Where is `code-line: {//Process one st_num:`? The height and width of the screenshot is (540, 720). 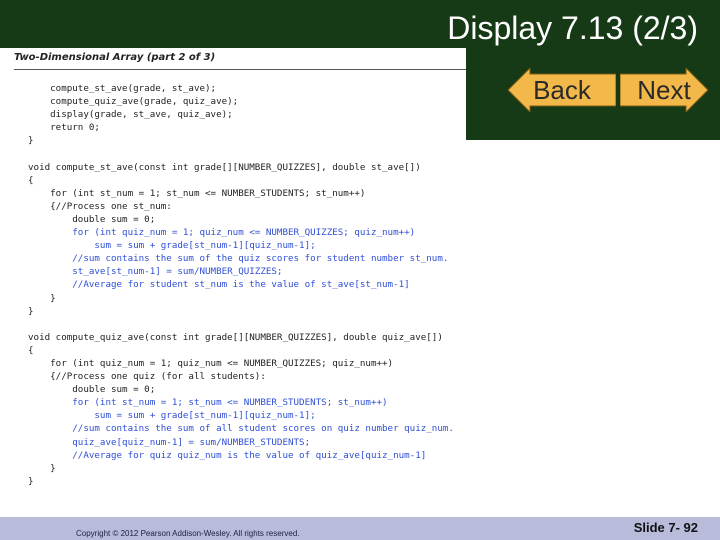 code-line: {//Process one st_num: is located at coordinates (100, 206).